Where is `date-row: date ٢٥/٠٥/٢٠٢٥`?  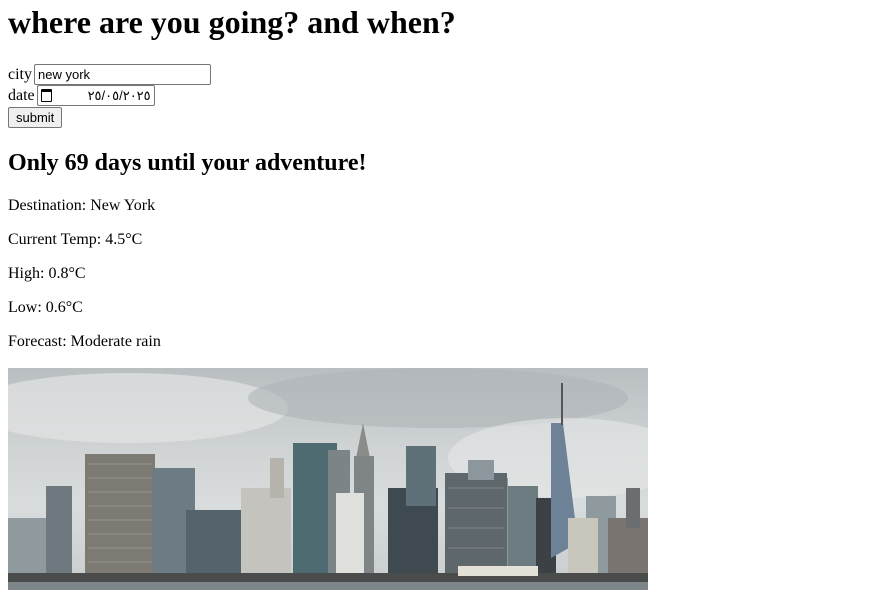 date-row: date ٢٥/٠٥/٢٠٢٥ is located at coordinates (437, 95).